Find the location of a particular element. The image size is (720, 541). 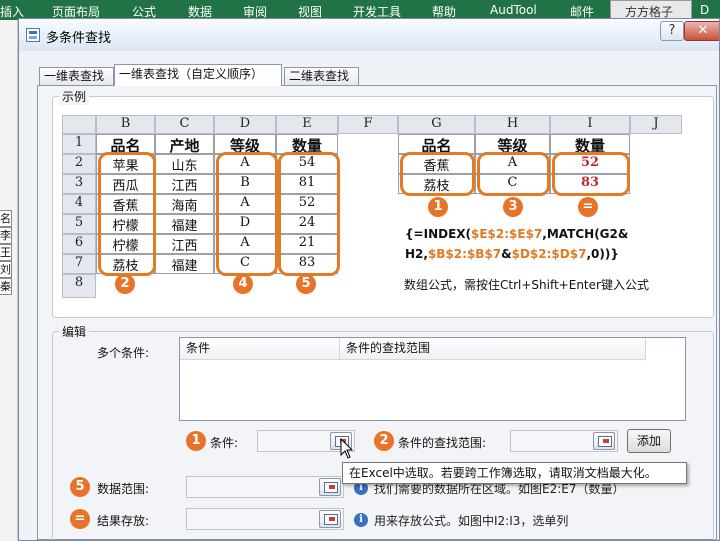

mouse-pointer-icon is located at coordinates (347, 448).